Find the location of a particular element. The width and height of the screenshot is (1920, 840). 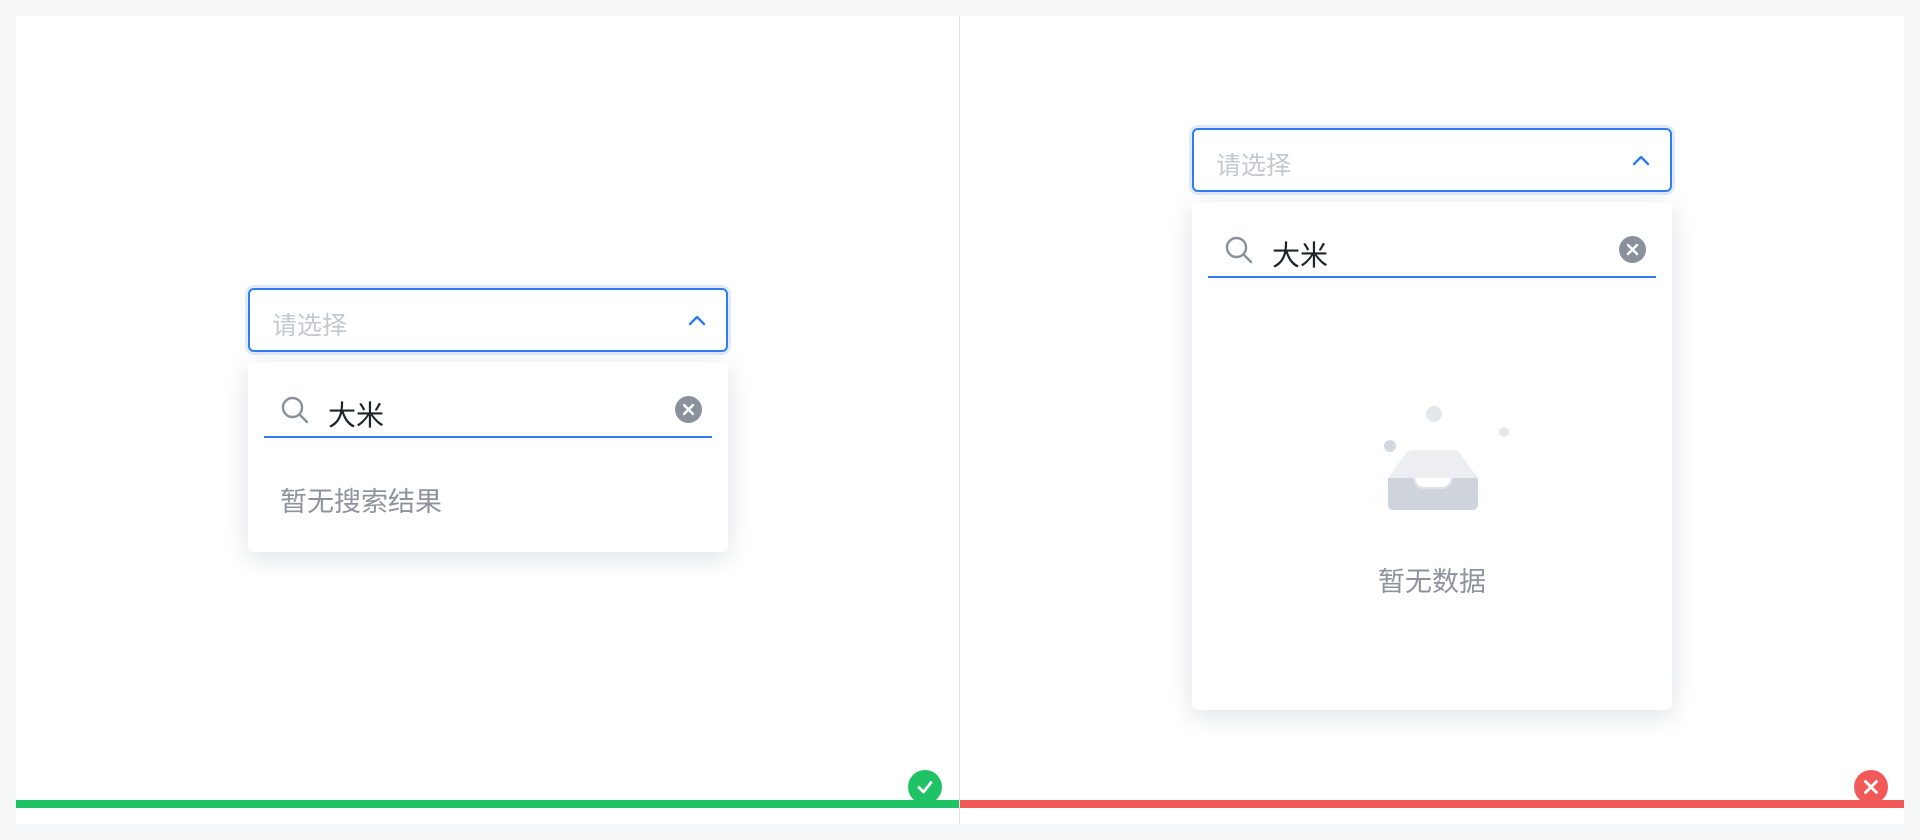

correct-status-bar is located at coordinates (487, 804).